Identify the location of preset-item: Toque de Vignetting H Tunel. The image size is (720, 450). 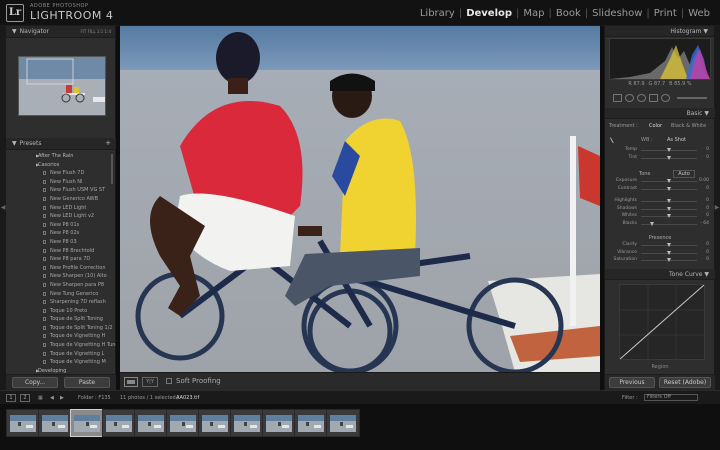
(61, 345).